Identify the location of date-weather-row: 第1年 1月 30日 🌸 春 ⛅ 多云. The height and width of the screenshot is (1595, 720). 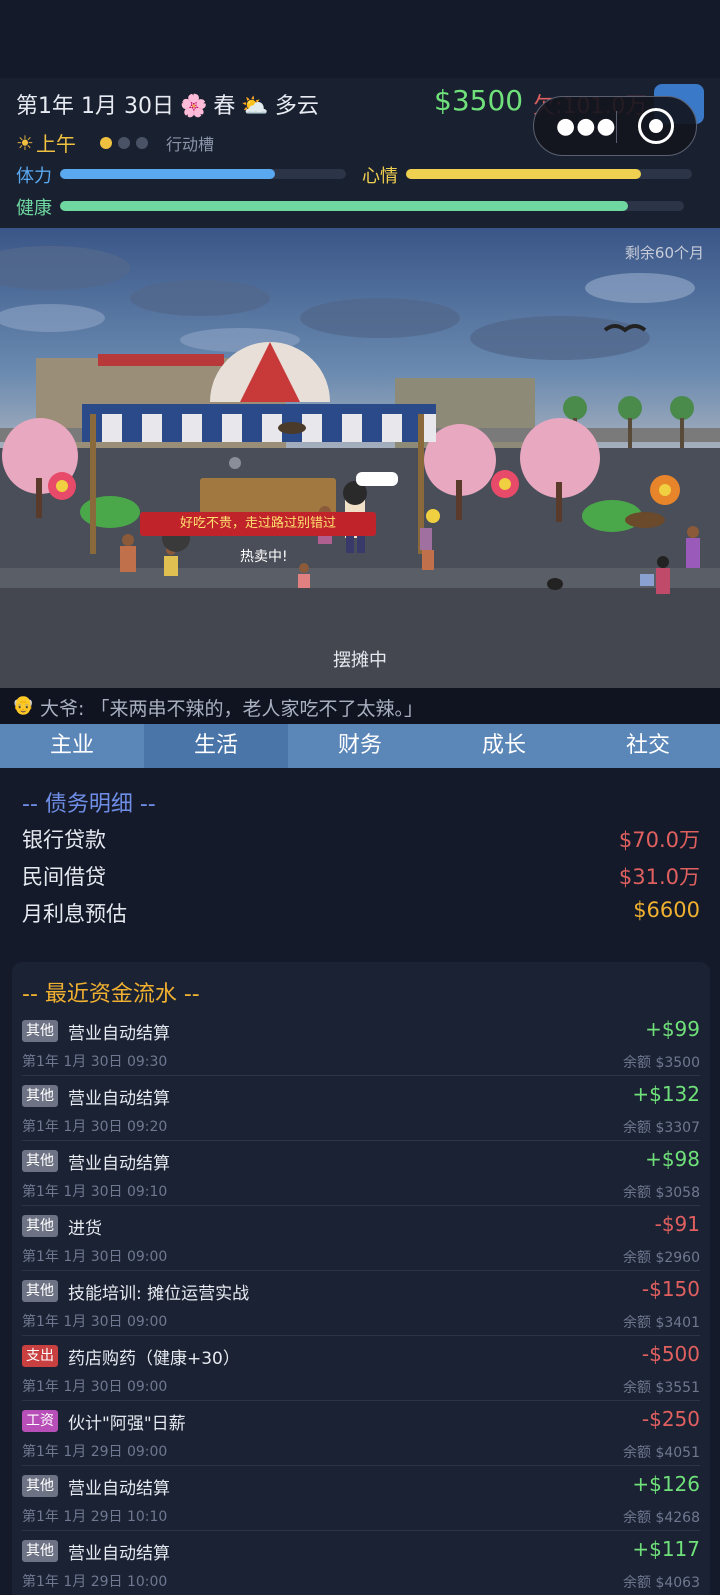
(170, 104).